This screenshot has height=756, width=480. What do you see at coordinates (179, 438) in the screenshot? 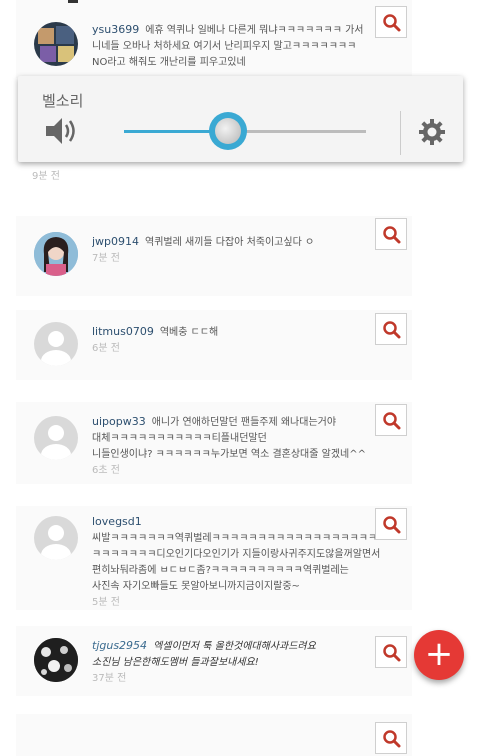
I see `comment-text: 대체ㅋㅋㅋㅋㅋㅋㅋㅋㅋㅋㅋ티플내던말던` at bounding box center [179, 438].